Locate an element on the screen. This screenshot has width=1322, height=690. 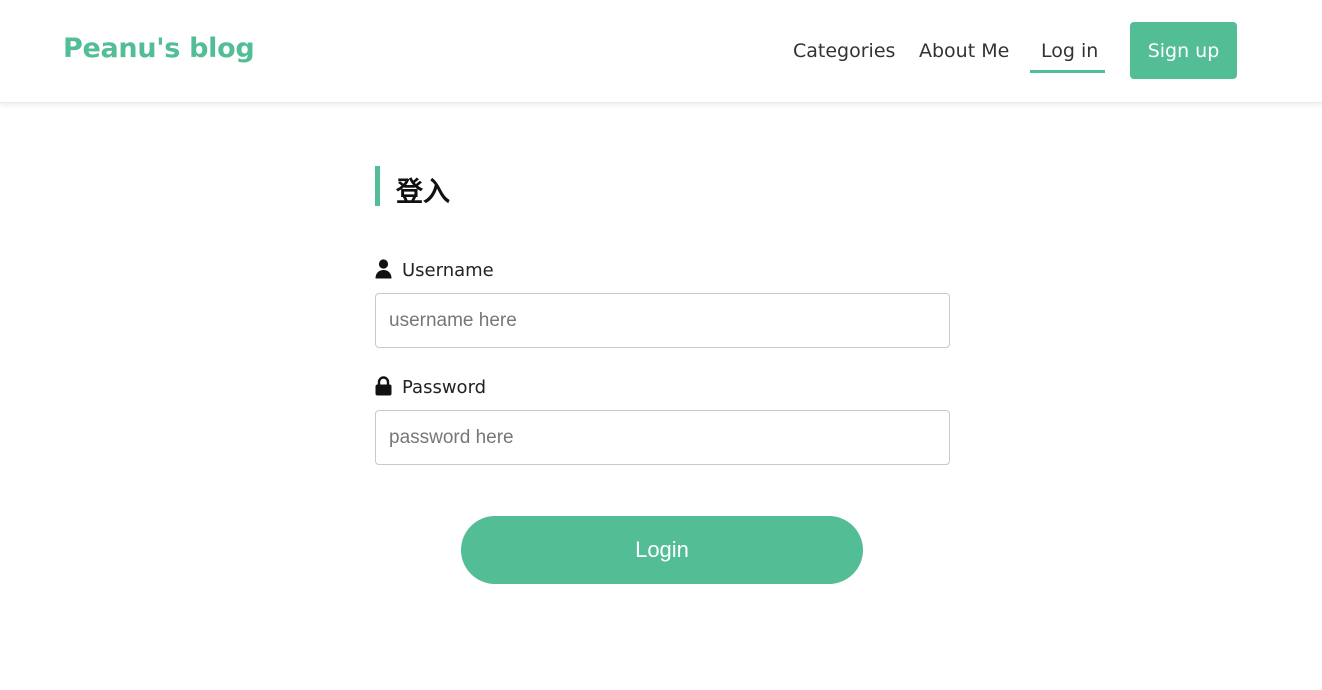
title-accent-bar is located at coordinates (377, 186).